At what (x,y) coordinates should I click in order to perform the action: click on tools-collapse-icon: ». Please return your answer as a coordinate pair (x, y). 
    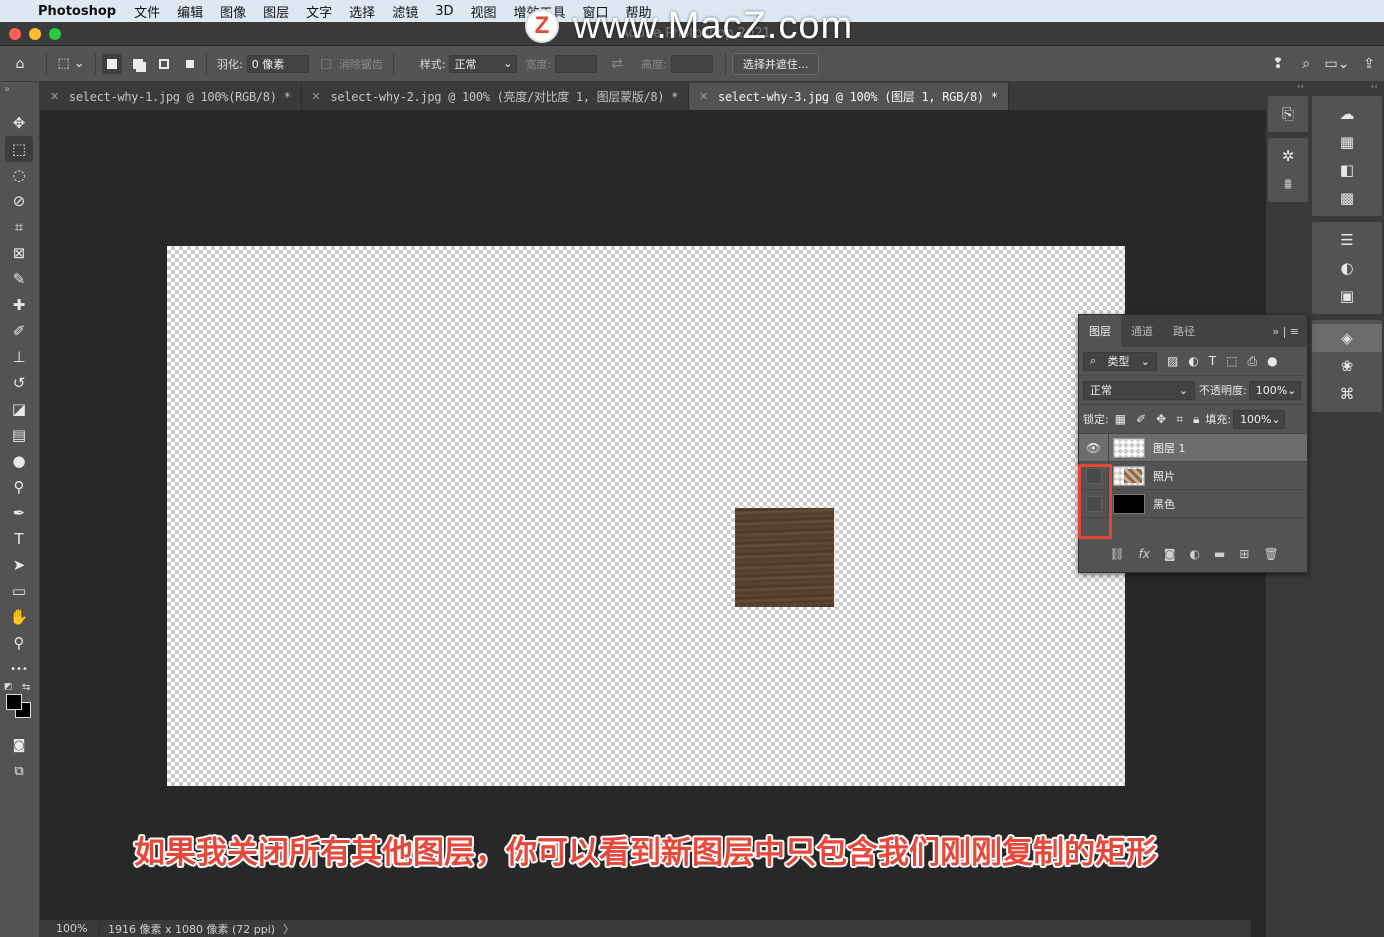
    Looking at the image, I should click on (19, 96).